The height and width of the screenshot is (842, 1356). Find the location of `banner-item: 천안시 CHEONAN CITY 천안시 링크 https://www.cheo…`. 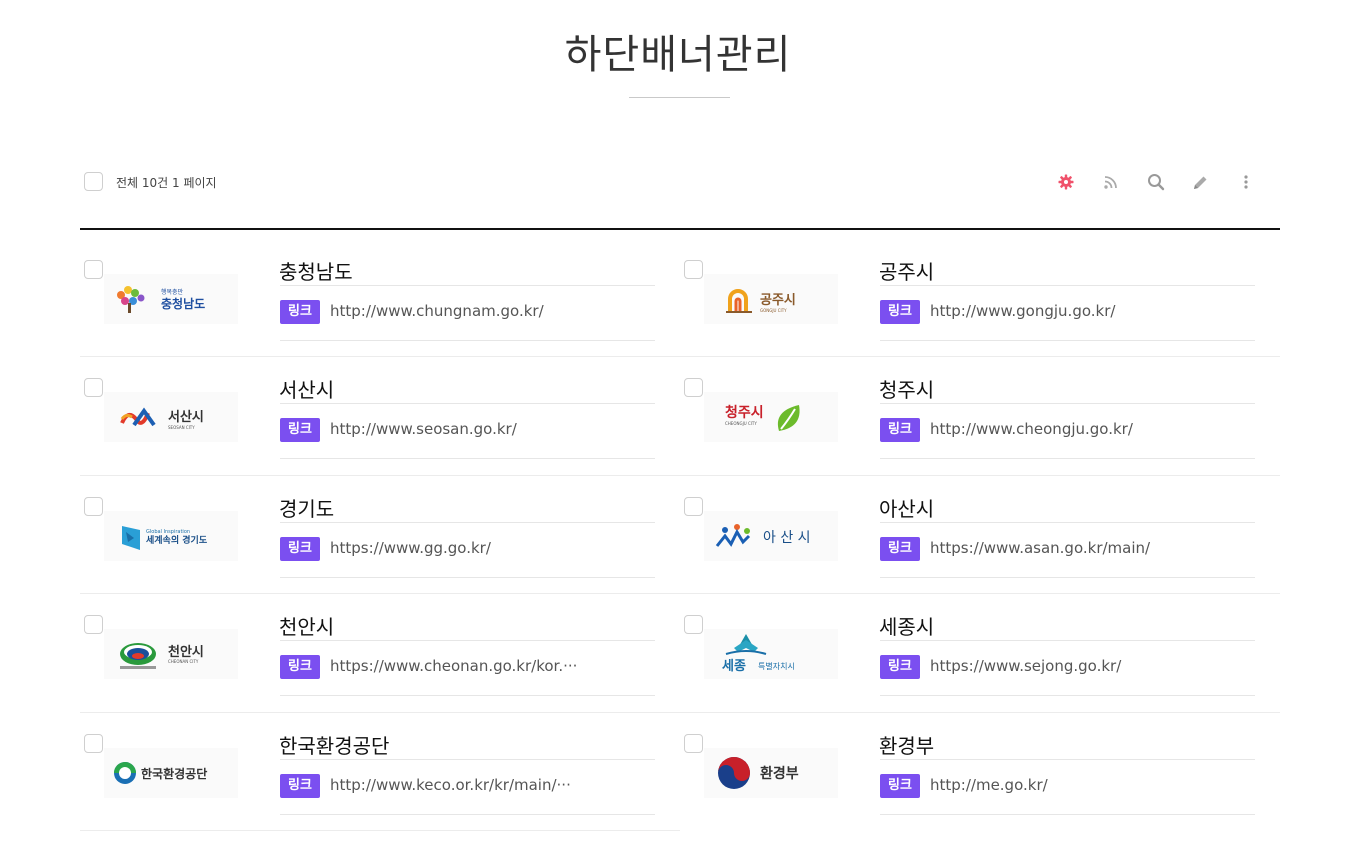

banner-item: 천안시 CHEONAN CITY 천안시 링크 https://www.cheo… is located at coordinates (380, 644).